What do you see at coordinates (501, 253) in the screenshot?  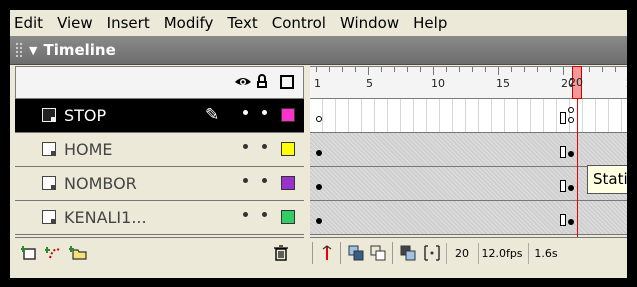 I see `frame-rate-display: 12.0fps` at bounding box center [501, 253].